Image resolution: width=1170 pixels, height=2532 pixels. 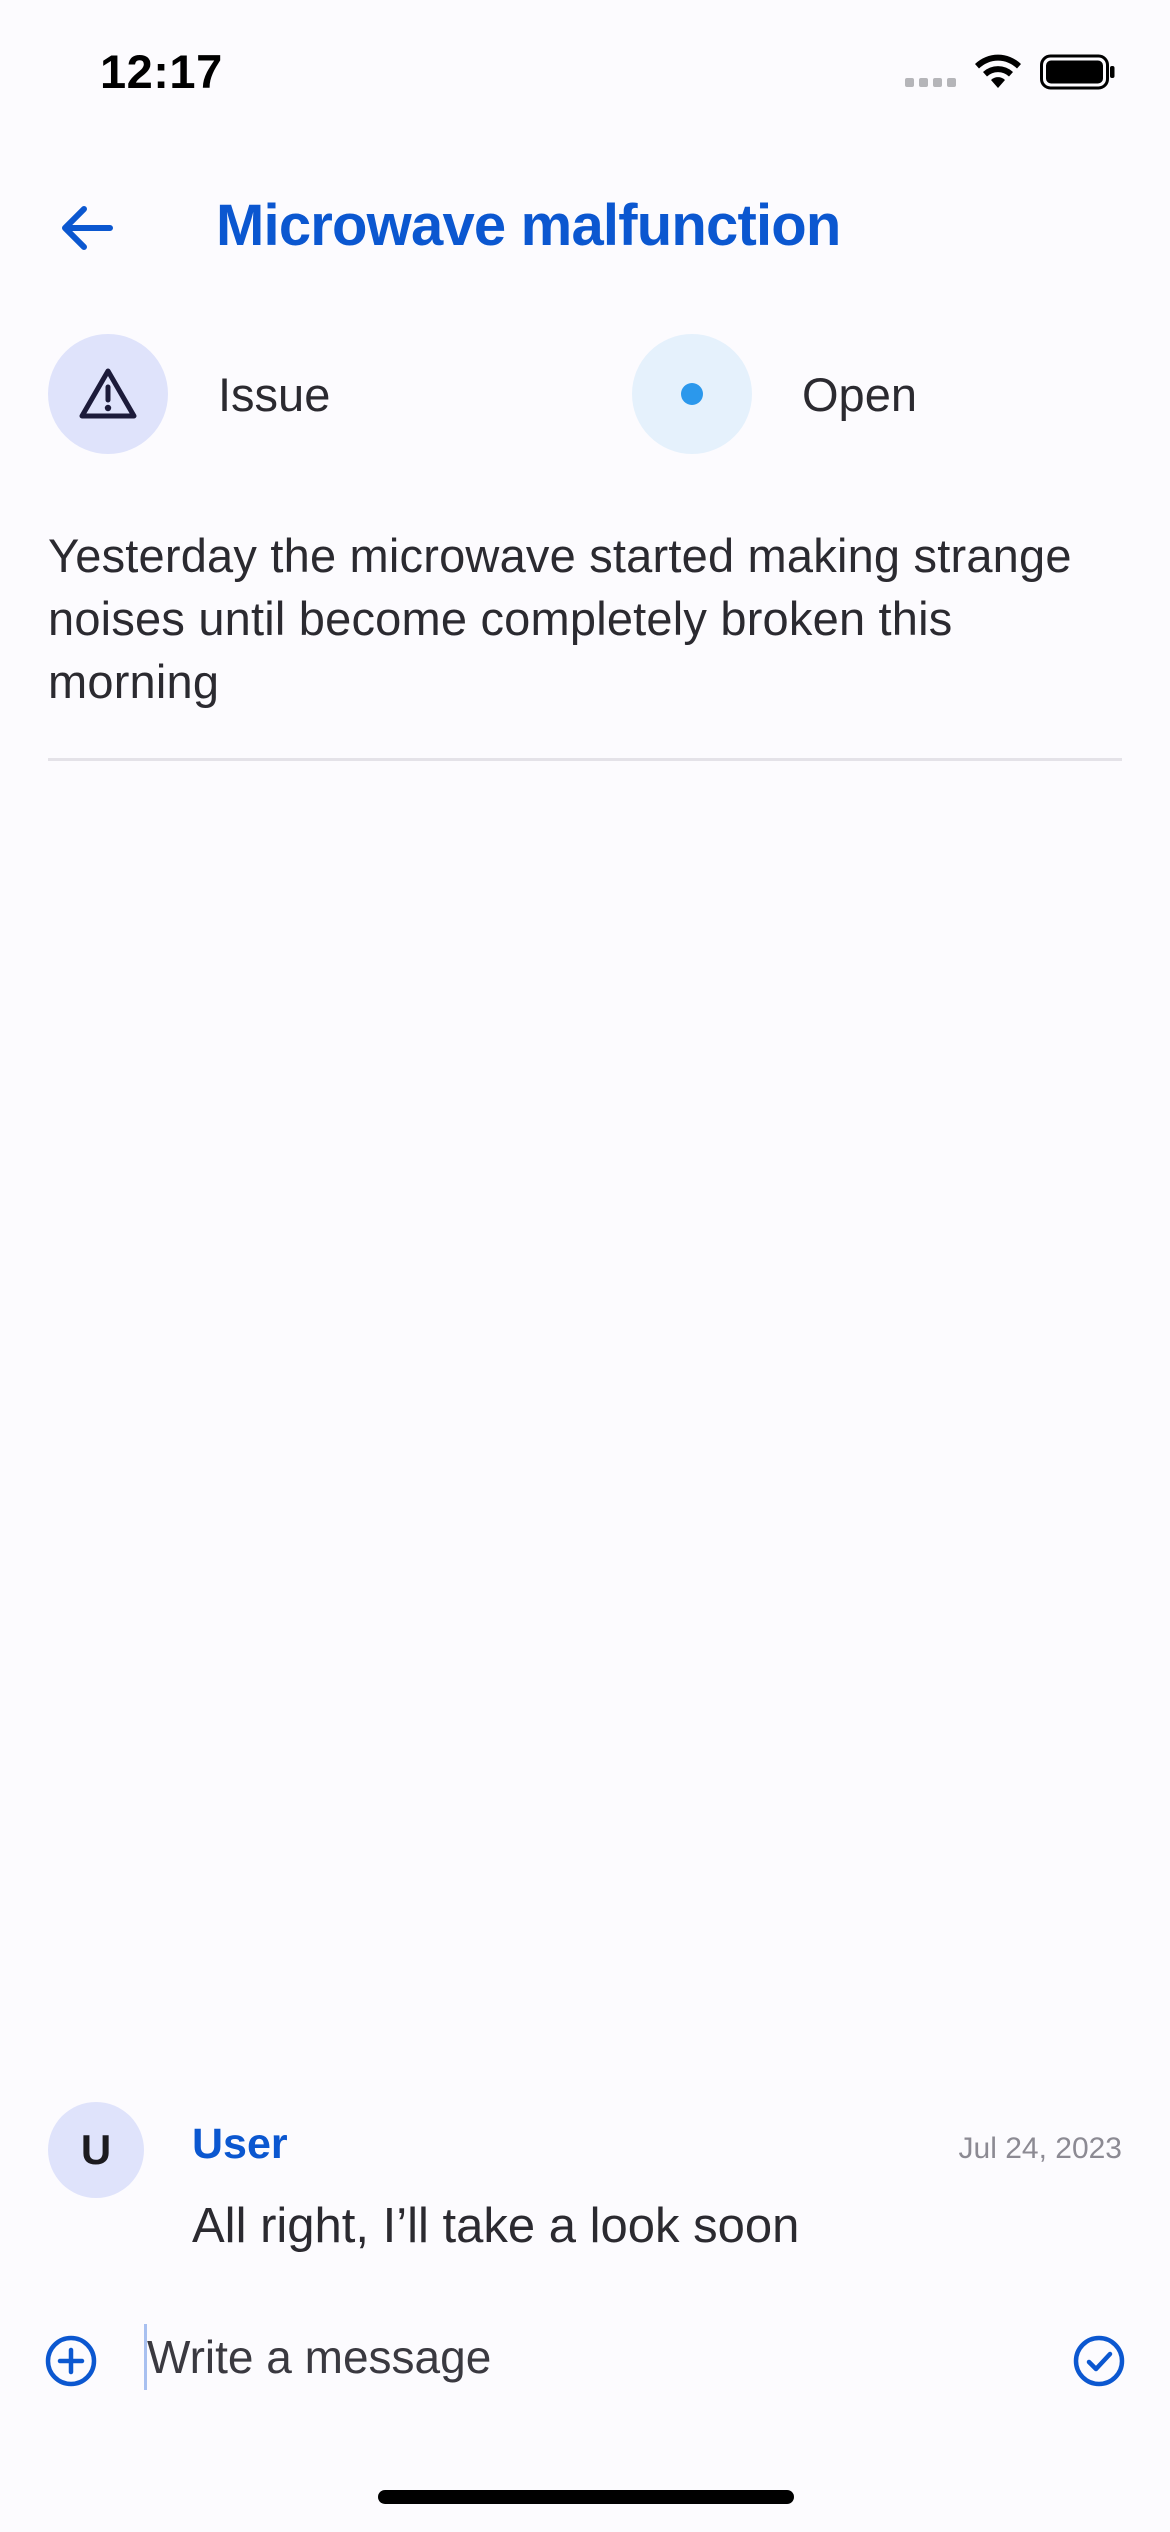 I want to click on send-button, so click(x=1099, y=2361).